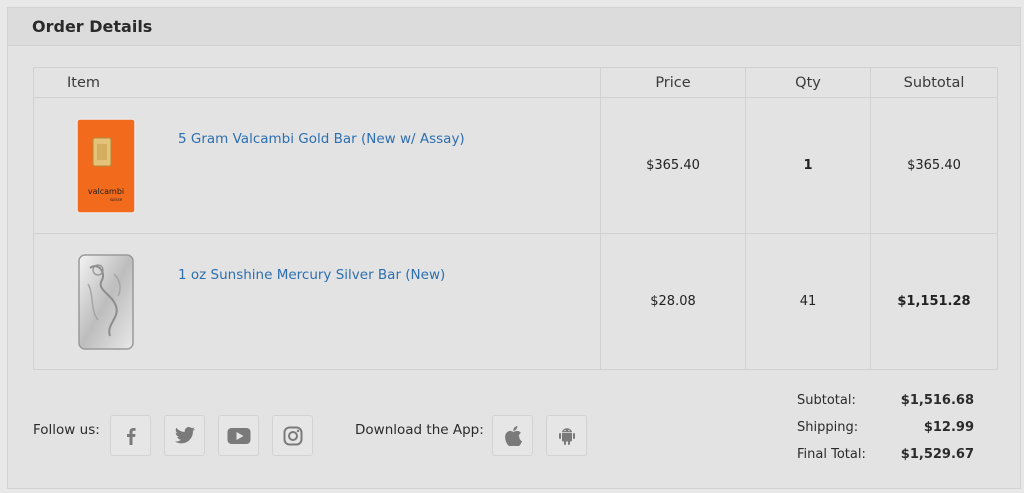 This screenshot has height=493, width=1024. I want to click on final-total-value: $1,529.67, so click(937, 454).